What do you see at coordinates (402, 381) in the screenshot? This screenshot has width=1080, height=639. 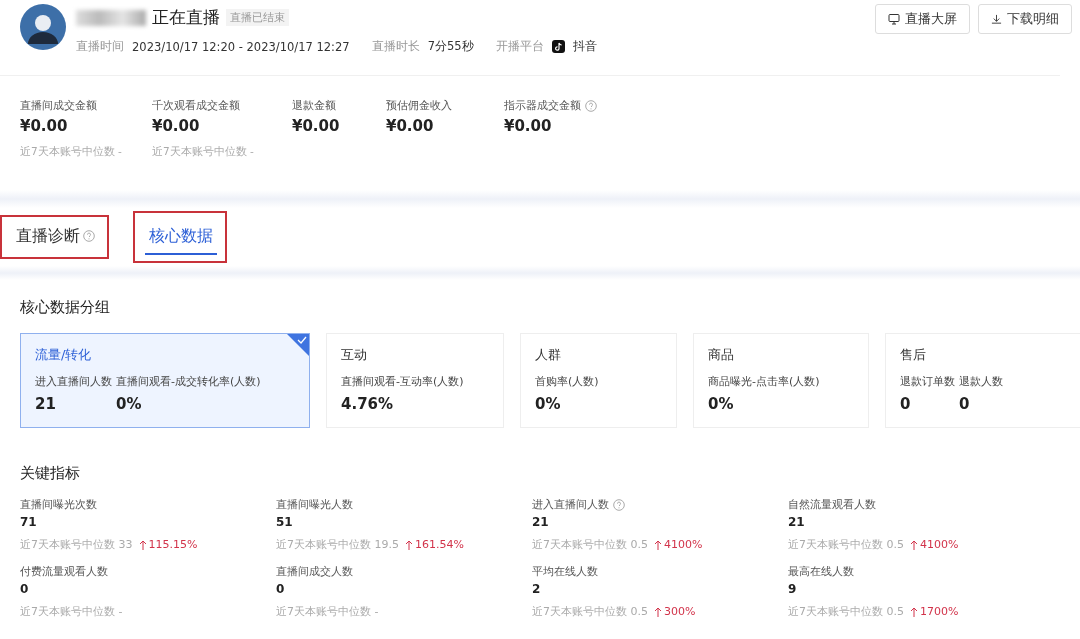 I see `card-metric-label: 直播间观看-互动率(人数)` at bounding box center [402, 381].